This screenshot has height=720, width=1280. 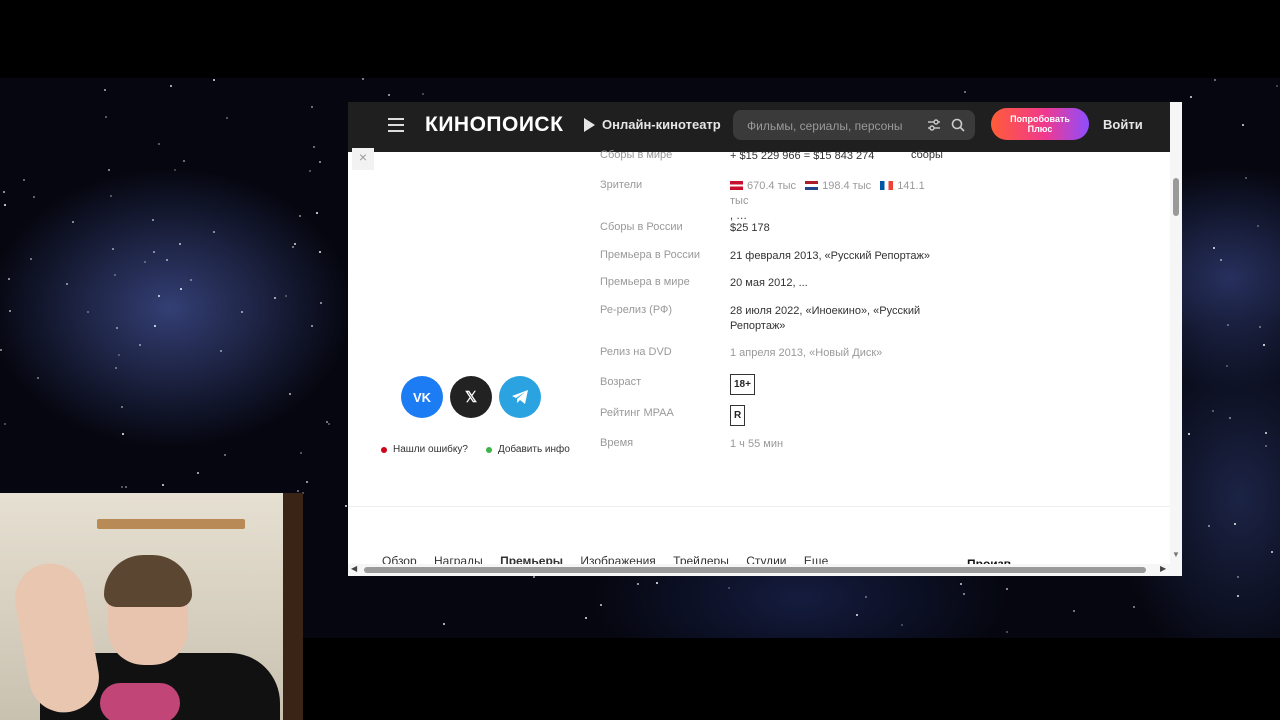 What do you see at coordinates (846, 186) in the screenshot?
I see `viewers-netherlands: 198.4 тыс` at bounding box center [846, 186].